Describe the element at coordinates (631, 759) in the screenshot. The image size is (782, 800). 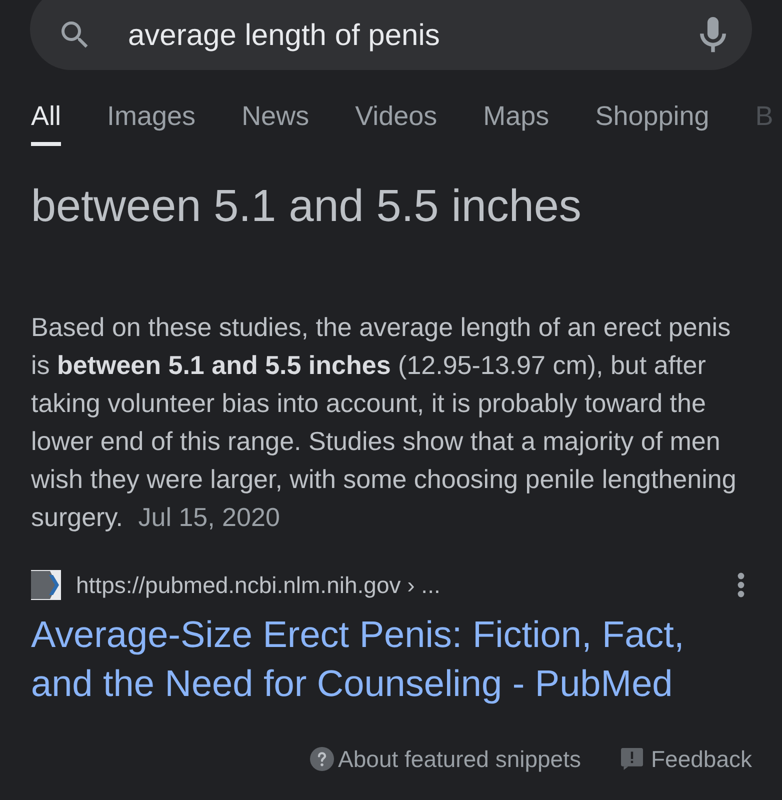
I see `feedback-icon` at that location.